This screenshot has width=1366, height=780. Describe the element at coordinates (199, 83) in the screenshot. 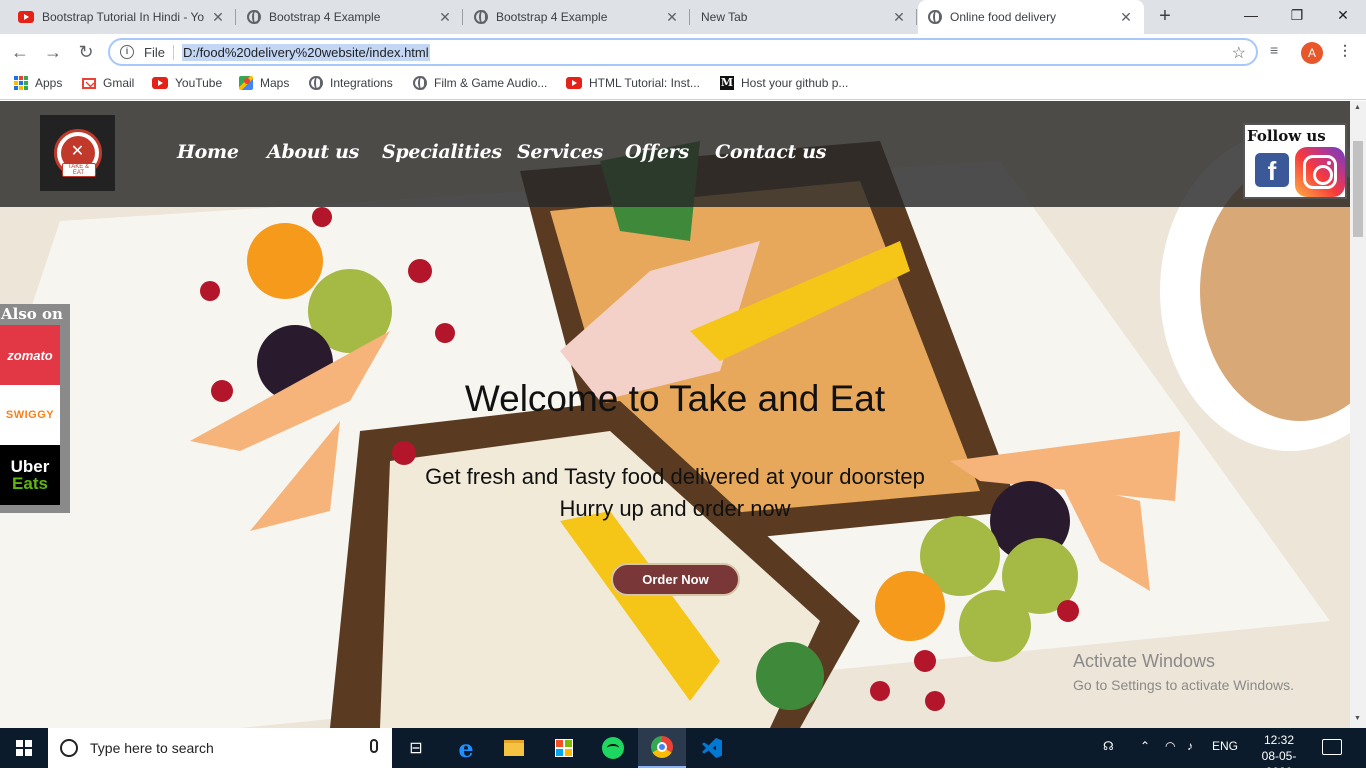

I see `bookmark-label: YouTube` at that location.